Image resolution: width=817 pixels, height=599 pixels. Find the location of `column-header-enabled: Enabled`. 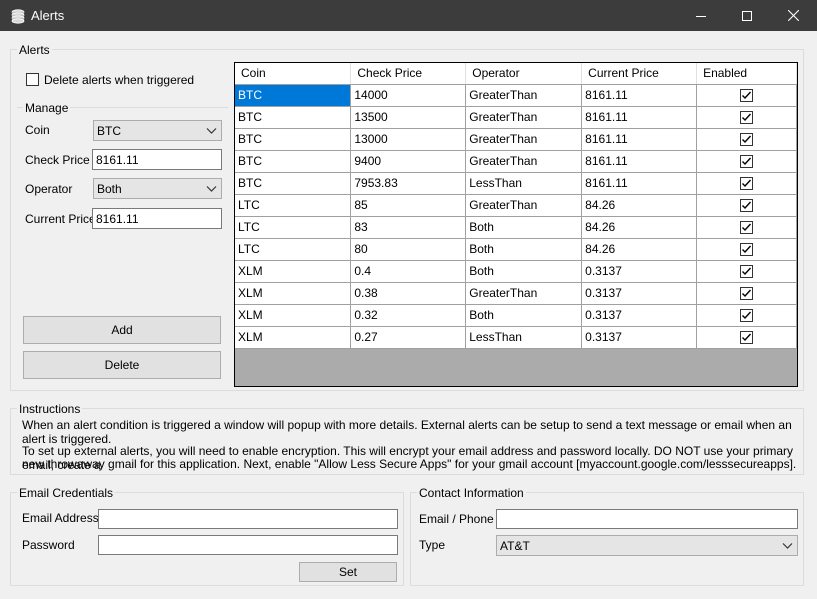

column-header-enabled: Enabled is located at coordinates (746, 74).